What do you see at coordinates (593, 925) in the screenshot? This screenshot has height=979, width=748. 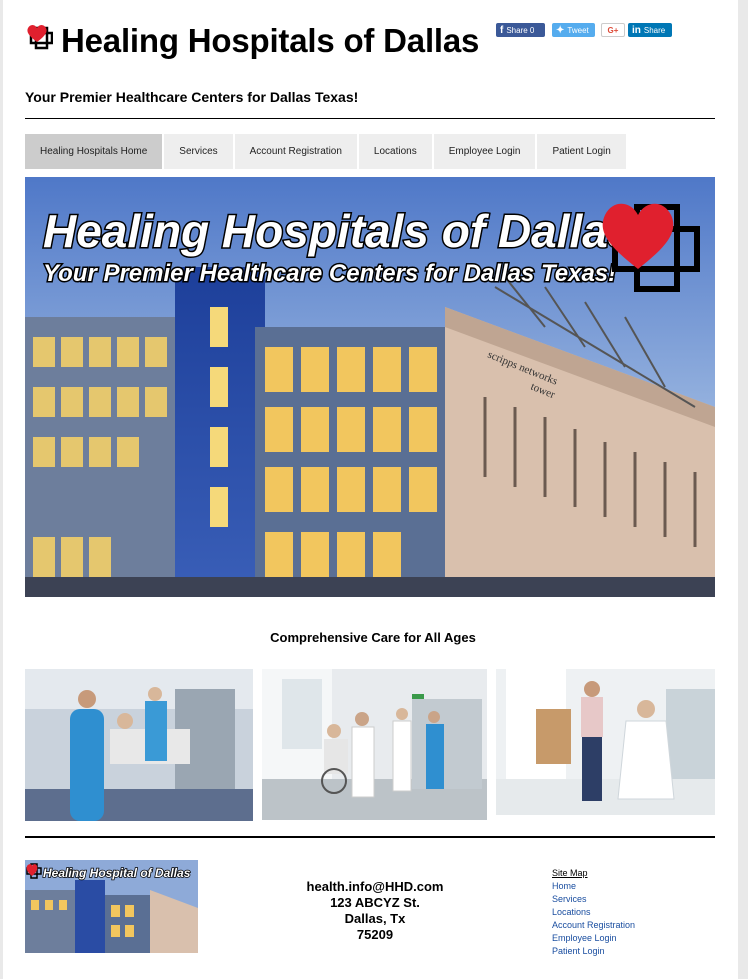 I see `sitemap-link-account-registration: Account Registration` at bounding box center [593, 925].